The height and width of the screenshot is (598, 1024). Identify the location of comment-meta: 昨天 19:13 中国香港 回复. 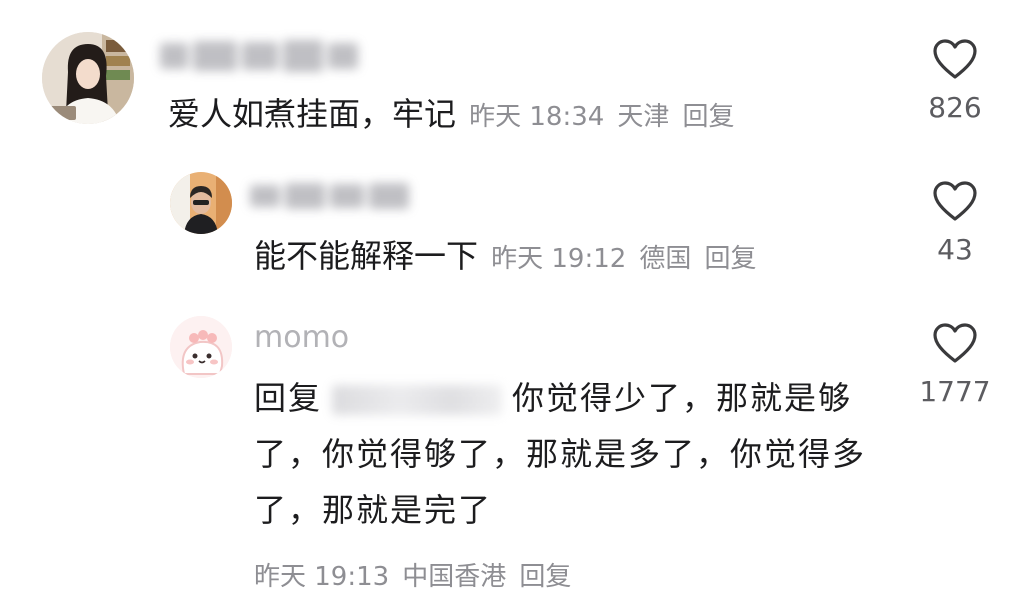
(412, 574).